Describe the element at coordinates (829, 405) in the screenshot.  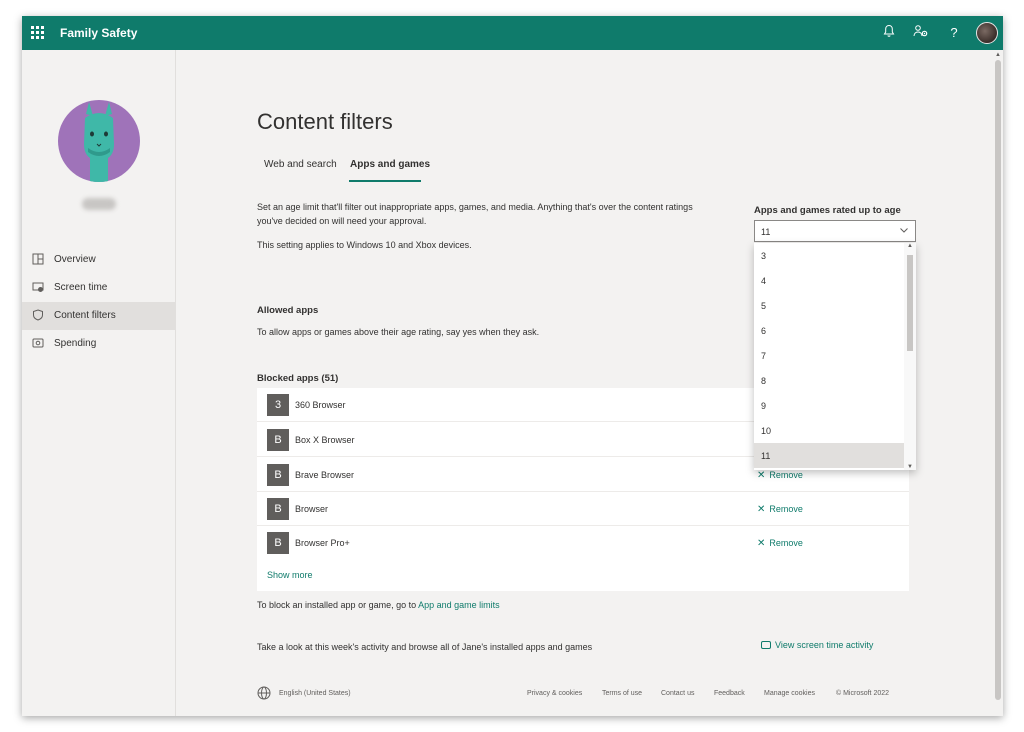
I see `age-option: 9` at that location.